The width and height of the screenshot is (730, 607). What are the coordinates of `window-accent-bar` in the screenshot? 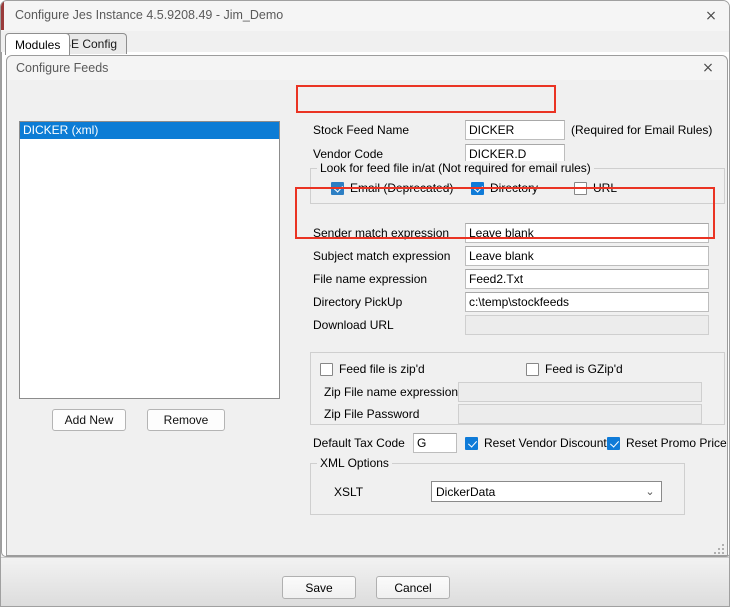 It's located at (2, 16).